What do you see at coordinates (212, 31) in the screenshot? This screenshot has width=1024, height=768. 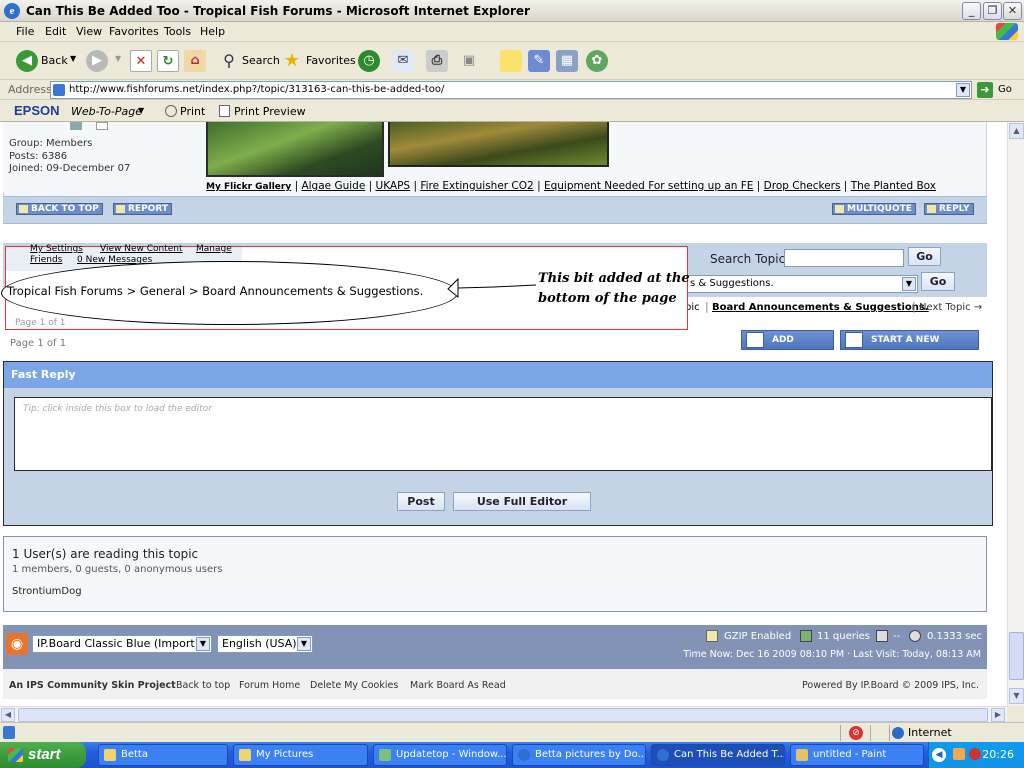 I see `menu-help: Help` at bounding box center [212, 31].